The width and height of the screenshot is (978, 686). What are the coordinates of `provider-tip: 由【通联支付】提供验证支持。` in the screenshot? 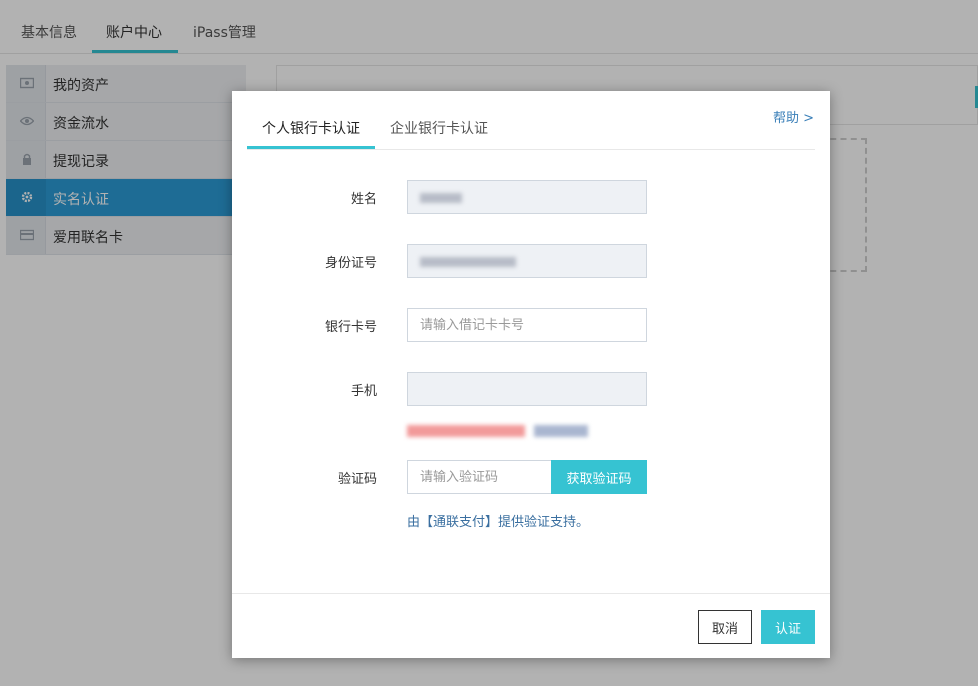 It's located at (498, 522).